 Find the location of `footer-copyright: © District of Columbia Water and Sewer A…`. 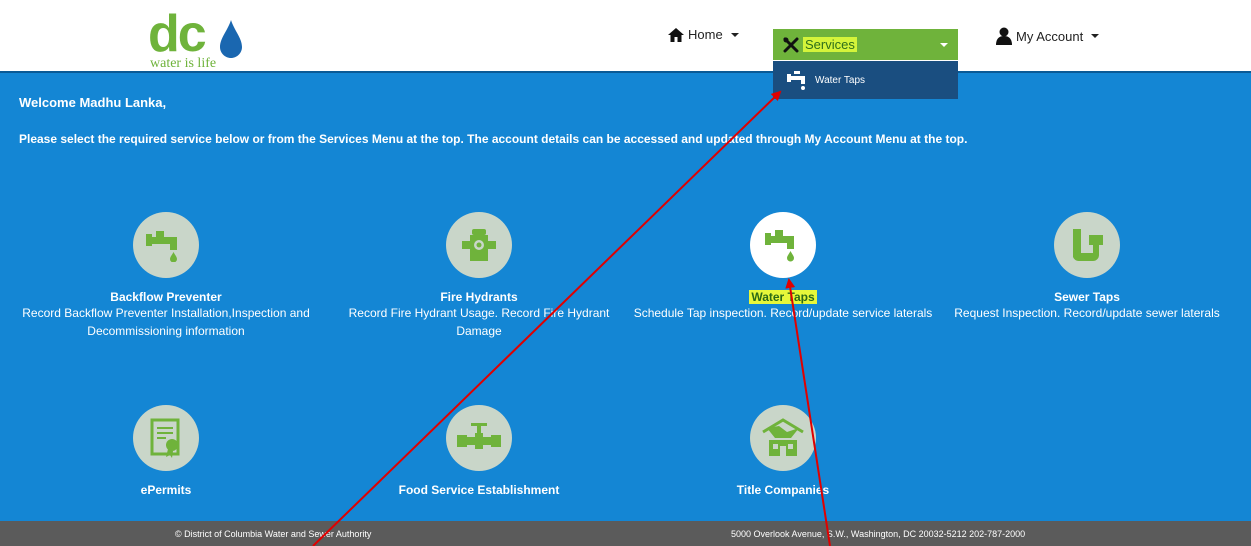

footer-copyright: © District of Columbia Water and Sewer A… is located at coordinates (273, 534).